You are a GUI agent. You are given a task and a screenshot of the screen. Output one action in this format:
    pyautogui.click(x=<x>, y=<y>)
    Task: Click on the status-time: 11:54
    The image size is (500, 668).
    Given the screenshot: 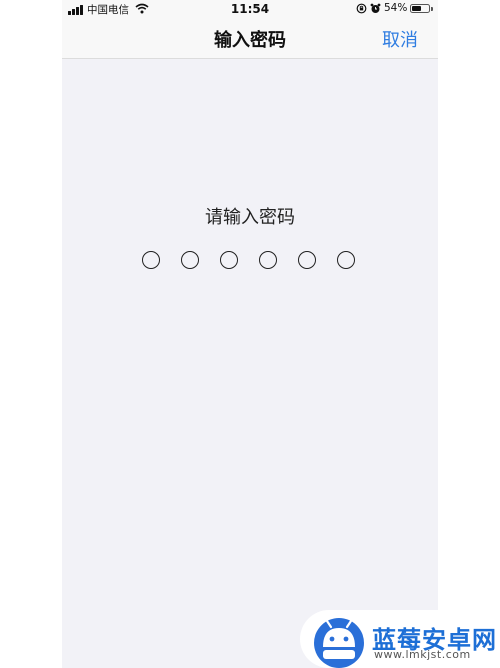 What is the action you would take?
    pyautogui.click(x=250, y=9)
    